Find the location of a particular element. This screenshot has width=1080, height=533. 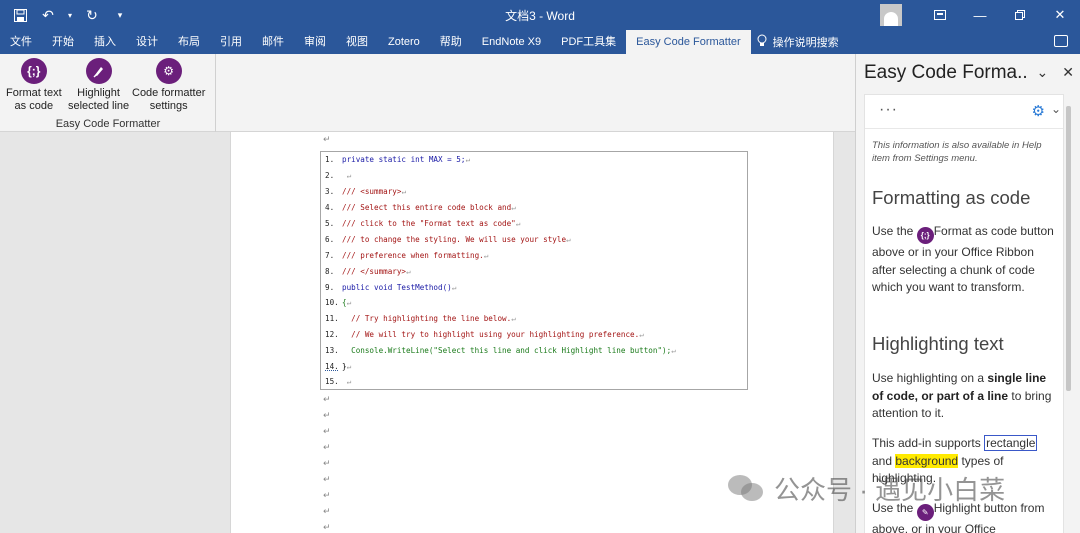

code-text: /// preference when formatting. is located at coordinates (413, 255).